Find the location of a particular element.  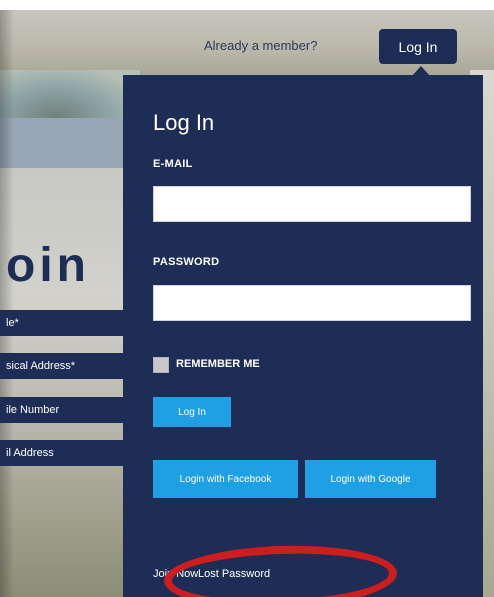

password-input is located at coordinates (312, 303).